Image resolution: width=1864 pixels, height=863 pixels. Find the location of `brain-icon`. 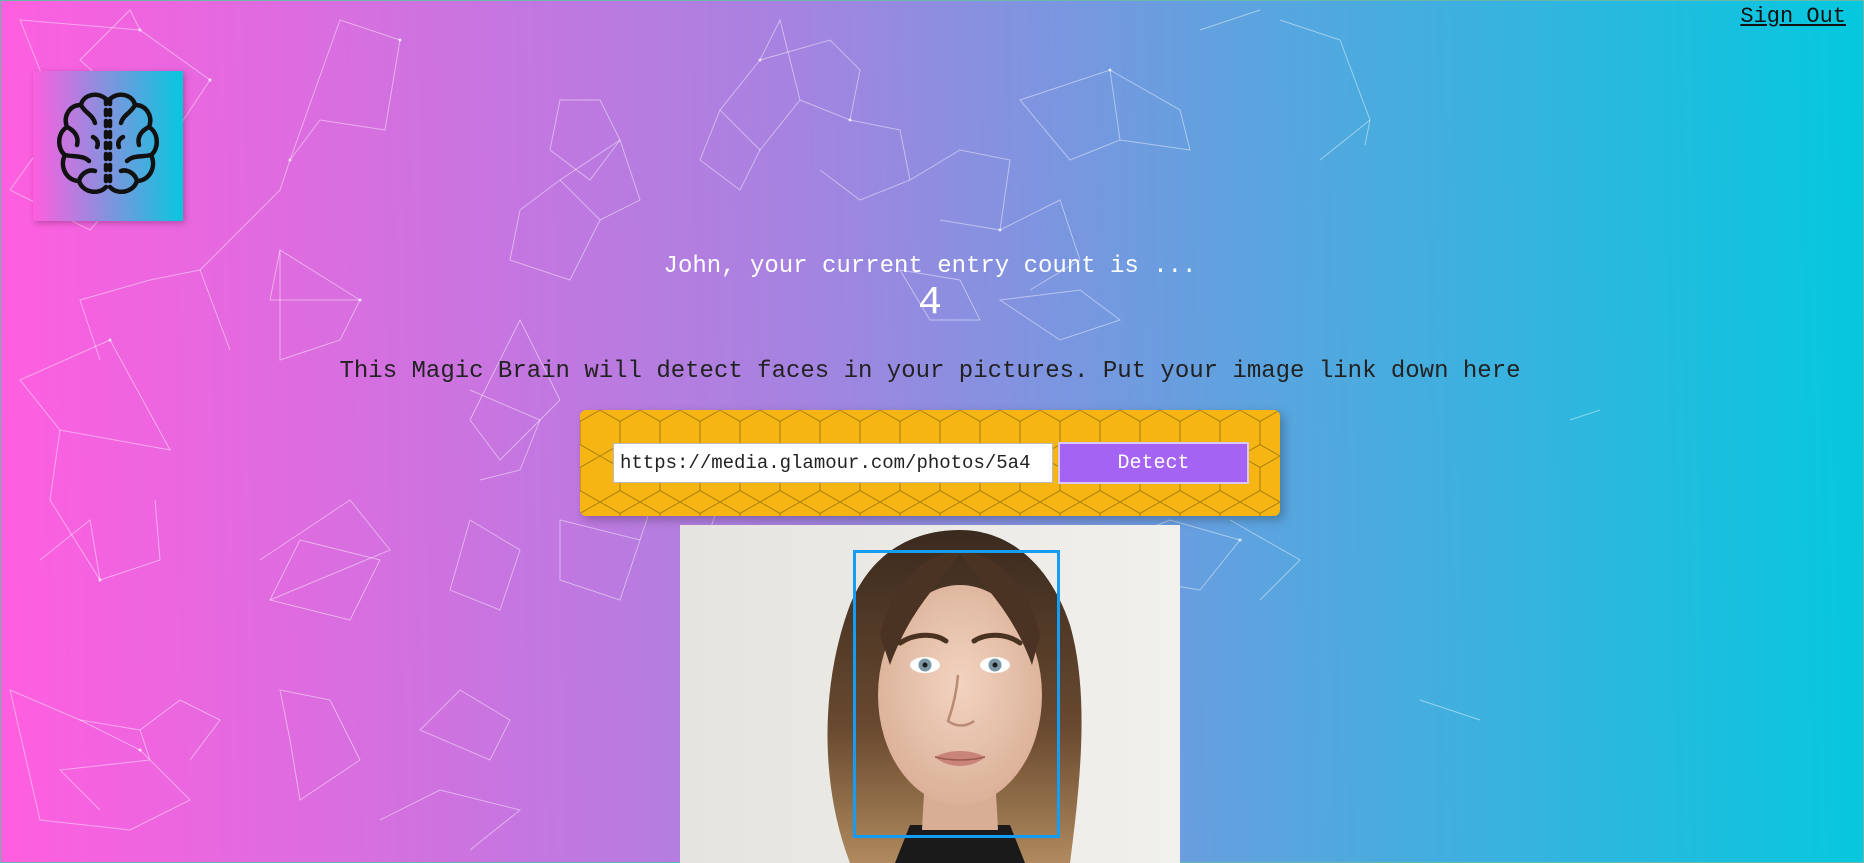

brain-icon is located at coordinates (108, 143).